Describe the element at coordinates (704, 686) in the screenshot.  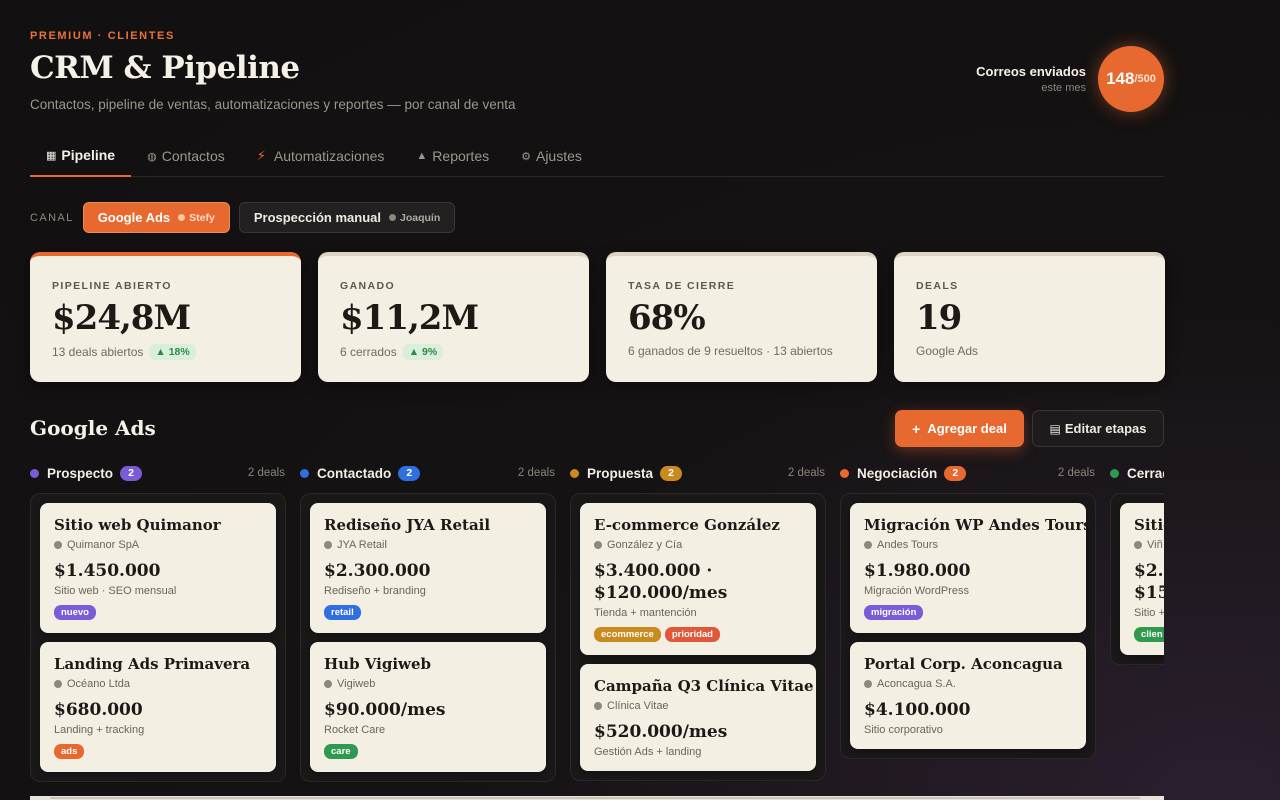
I see `deal-title: Campaña Q3 Clínica Vitae` at that location.